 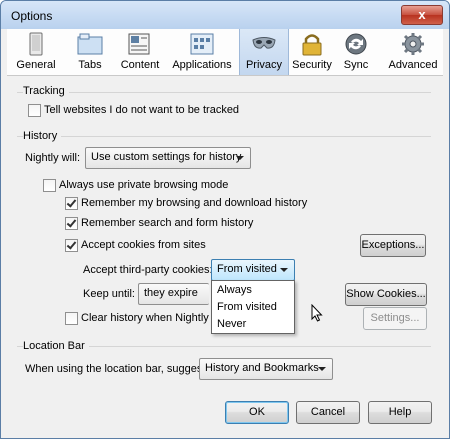 What do you see at coordinates (34, 110) in the screenshot?
I see `dnt-checkbox` at bounding box center [34, 110].